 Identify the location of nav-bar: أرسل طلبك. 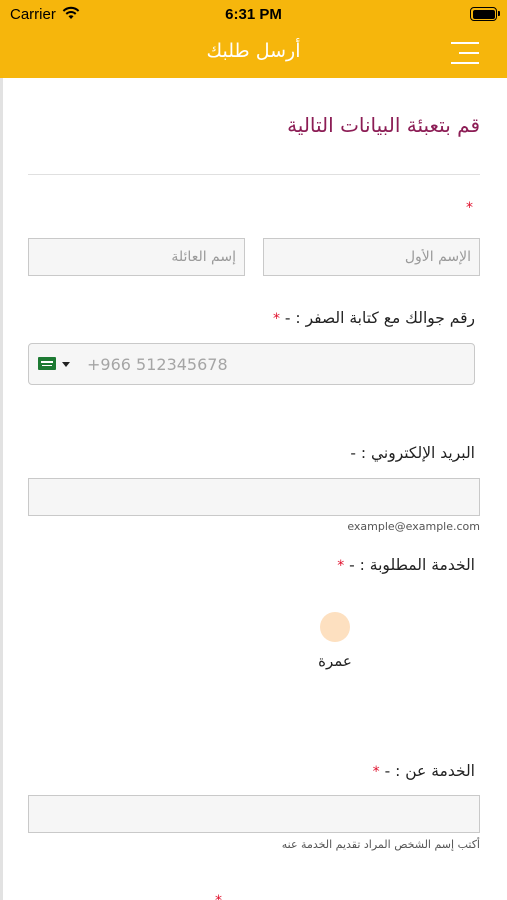
(253, 54).